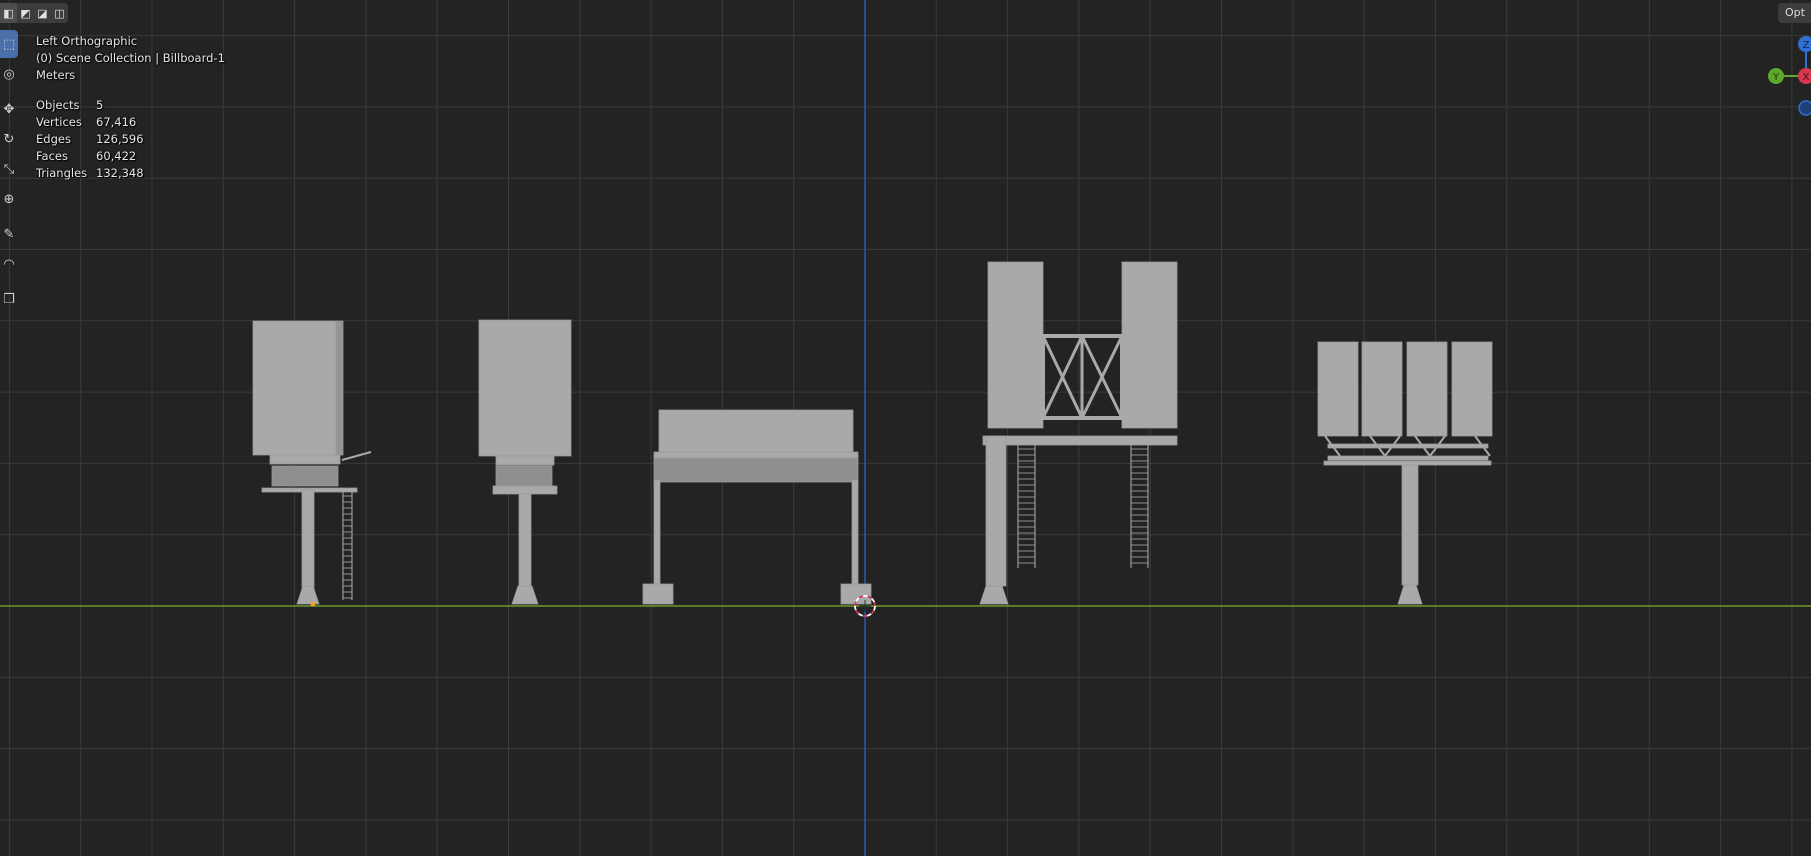 The height and width of the screenshot is (856, 1811). What do you see at coordinates (1080, 440) in the screenshot?
I see `billboard-4-crossbeam` at bounding box center [1080, 440].